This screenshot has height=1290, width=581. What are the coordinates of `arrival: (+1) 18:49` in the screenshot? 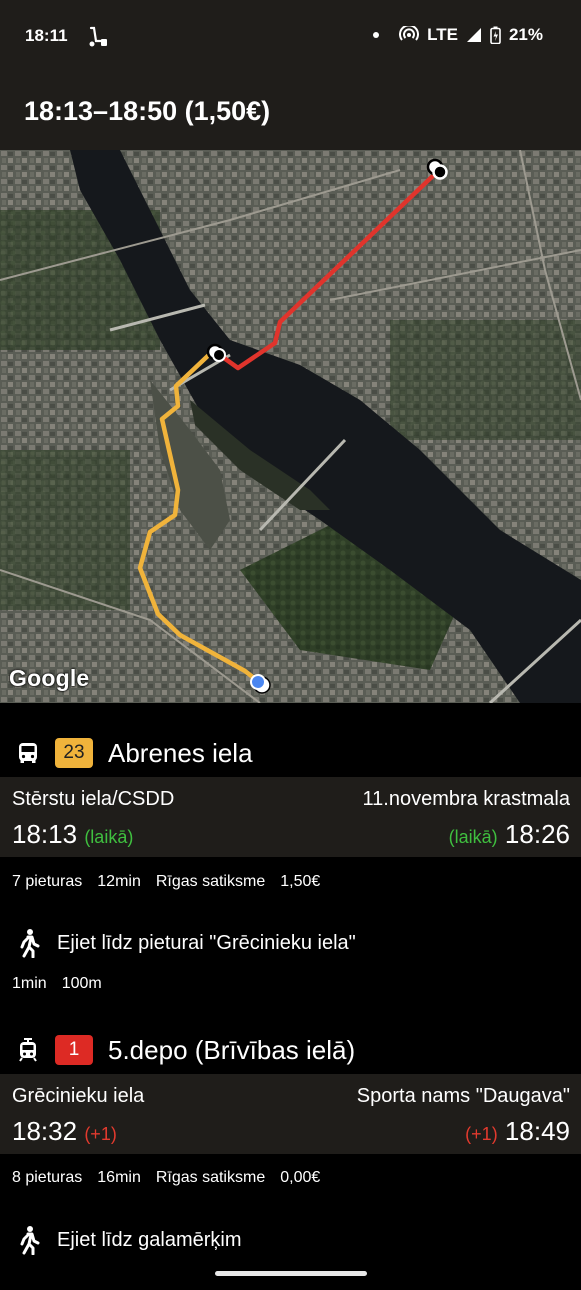 It's located at (517, 1131).